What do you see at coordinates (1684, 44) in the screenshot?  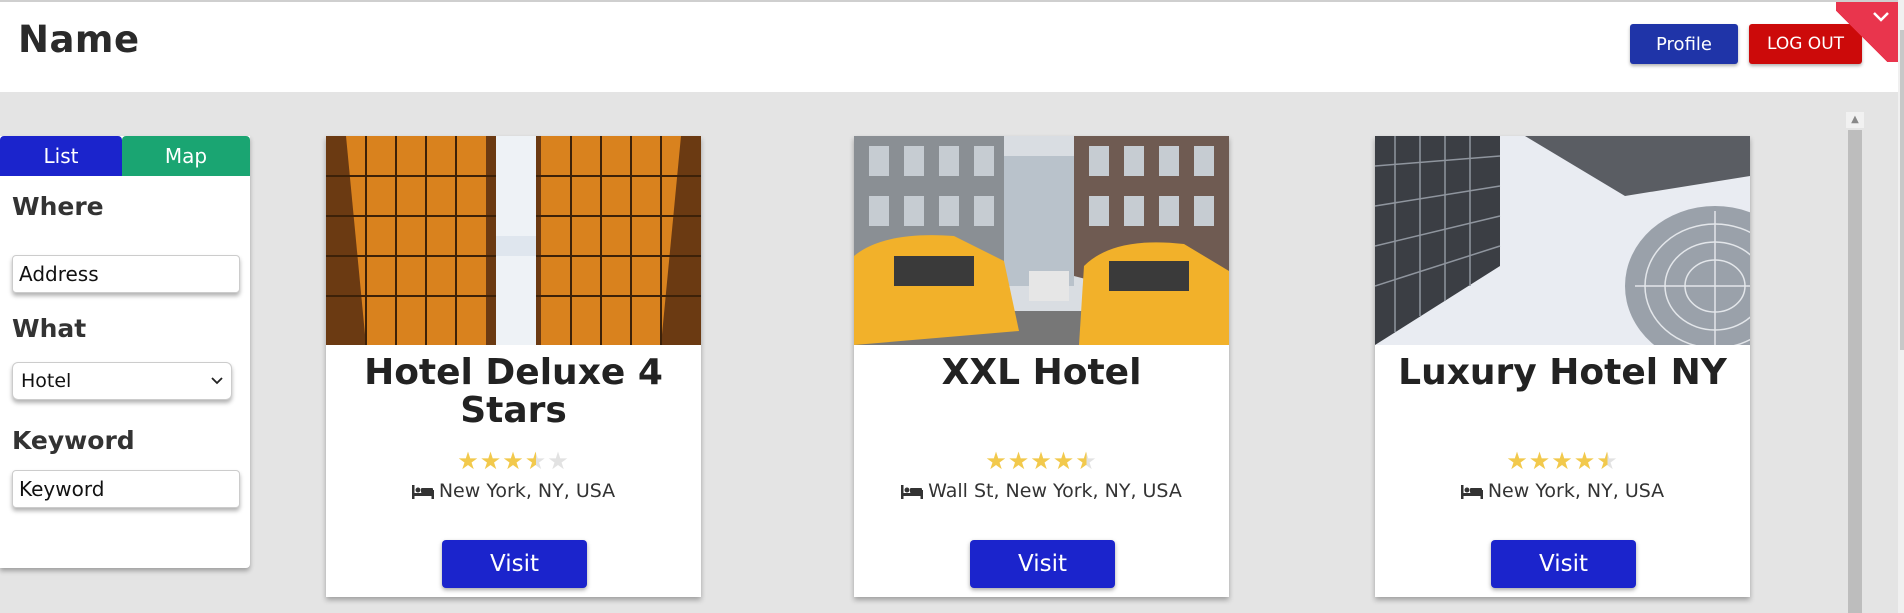 I see `profile-button: Profile` at bounding box center [1684, 44].